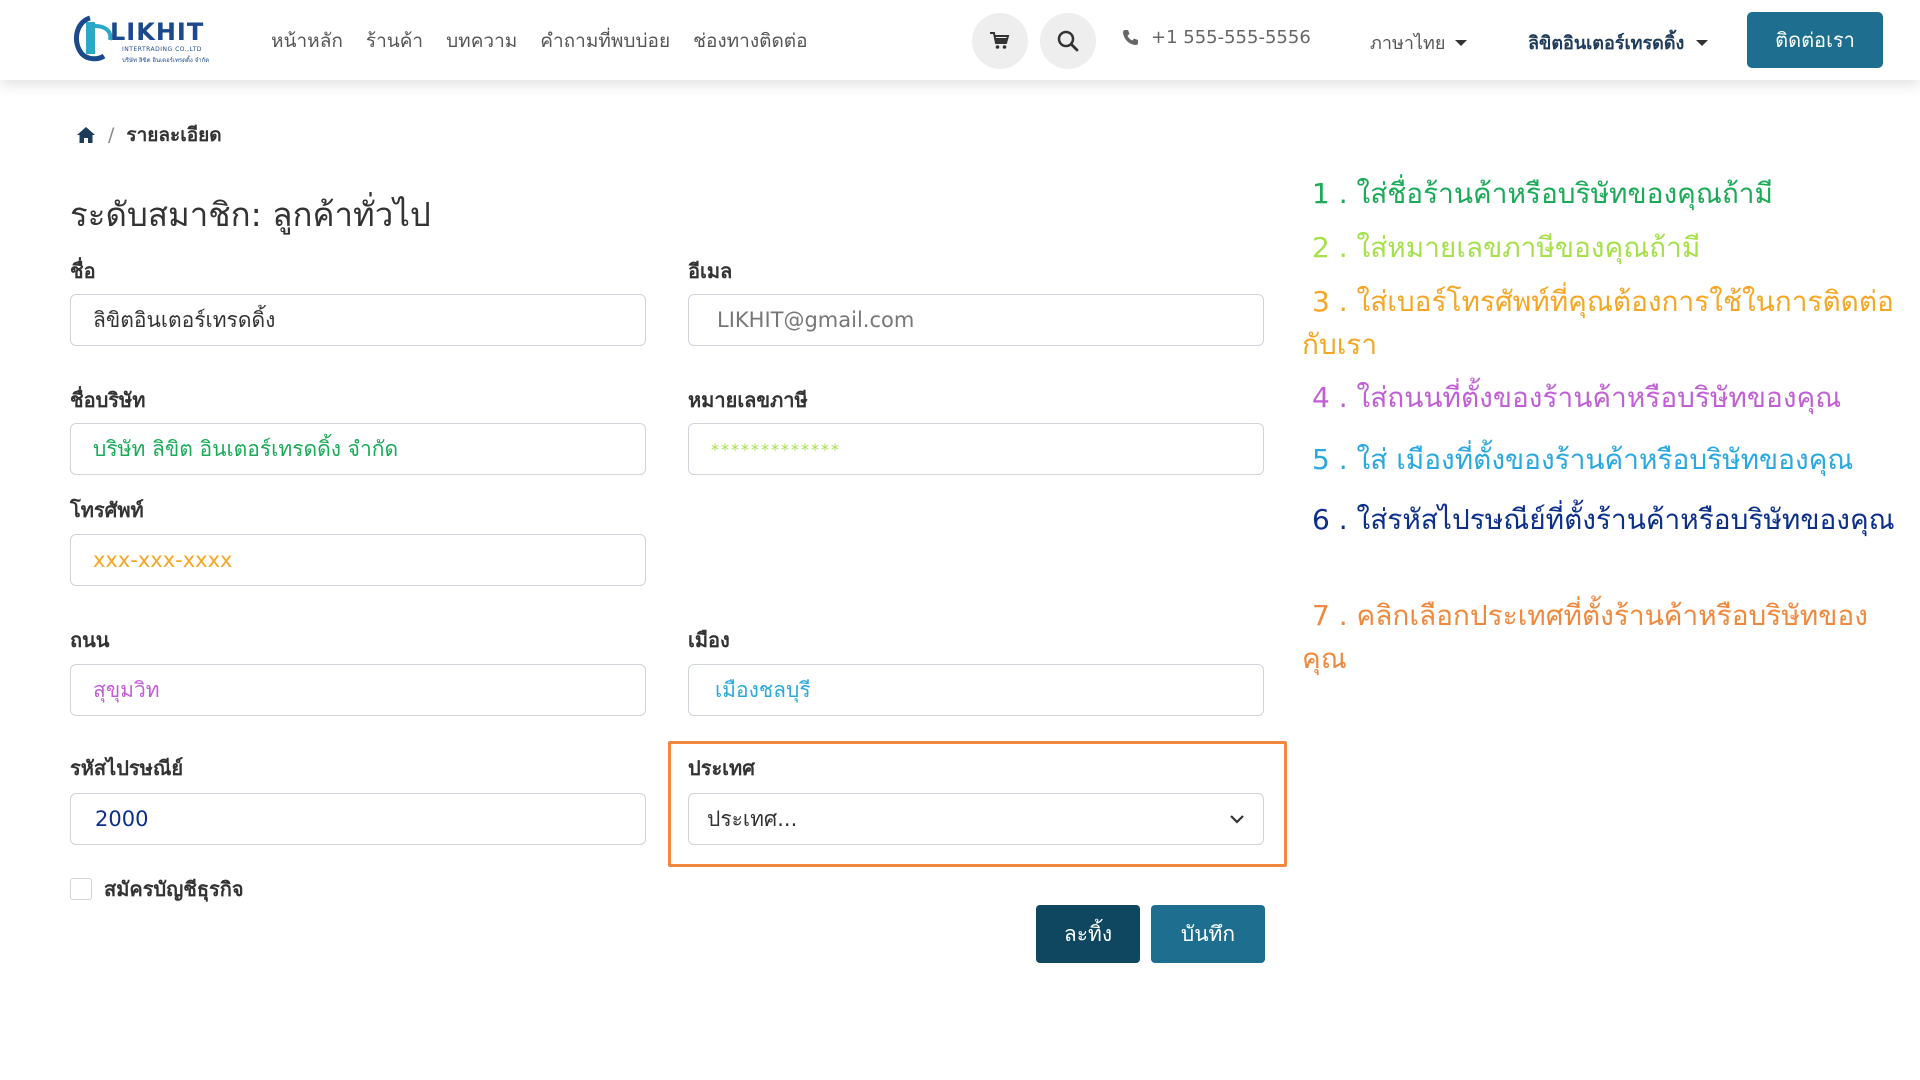  I want to click on city-input: เมืองชลบุรี, so click(976, 690).